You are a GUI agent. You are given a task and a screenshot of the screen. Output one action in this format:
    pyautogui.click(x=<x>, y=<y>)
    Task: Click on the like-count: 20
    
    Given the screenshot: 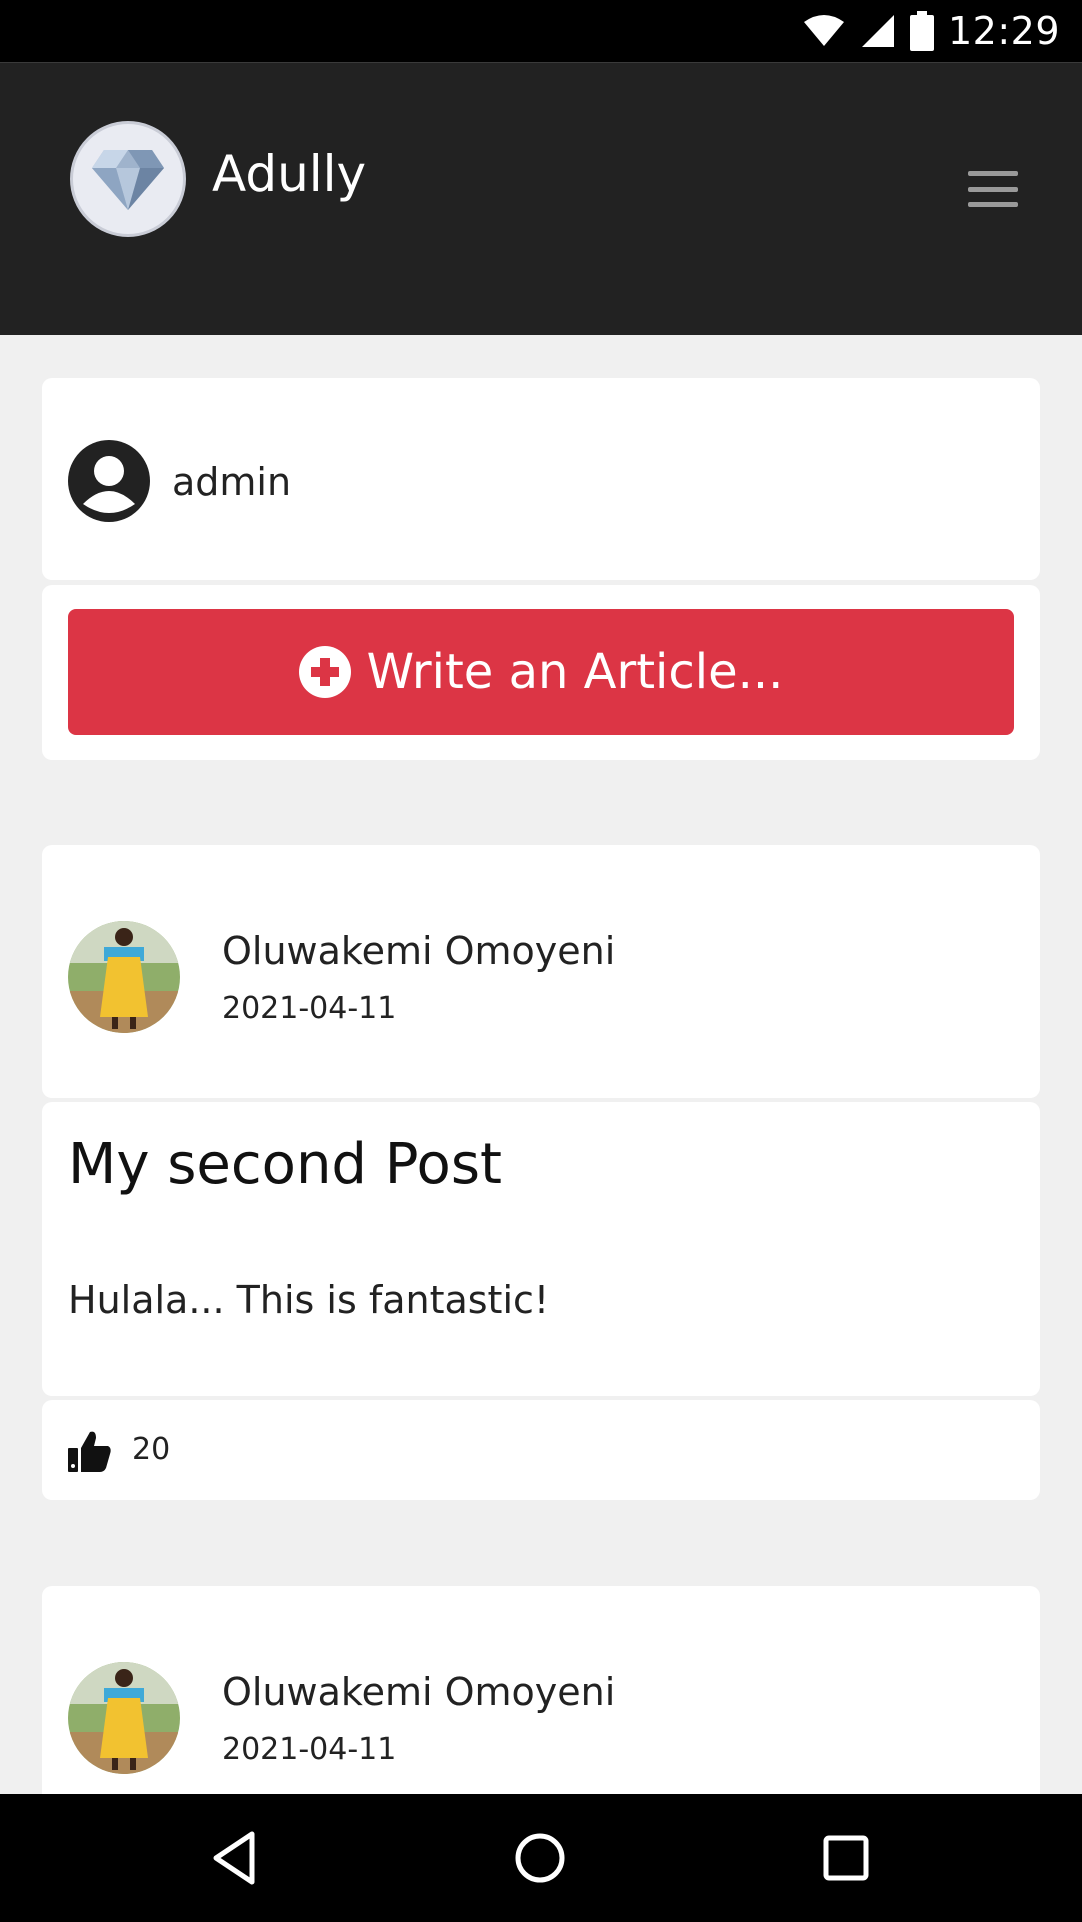 What is the action you would take?
    pyautogui.click(x=151, y=1449)
    